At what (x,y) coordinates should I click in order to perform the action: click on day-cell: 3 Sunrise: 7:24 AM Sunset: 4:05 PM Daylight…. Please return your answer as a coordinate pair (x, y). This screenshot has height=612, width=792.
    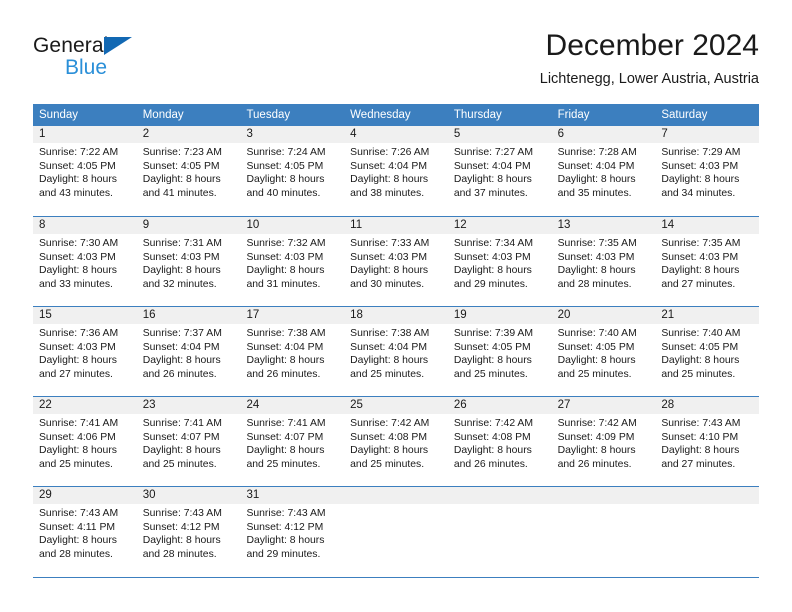
    Looking at the image, I should click on (292, 171).